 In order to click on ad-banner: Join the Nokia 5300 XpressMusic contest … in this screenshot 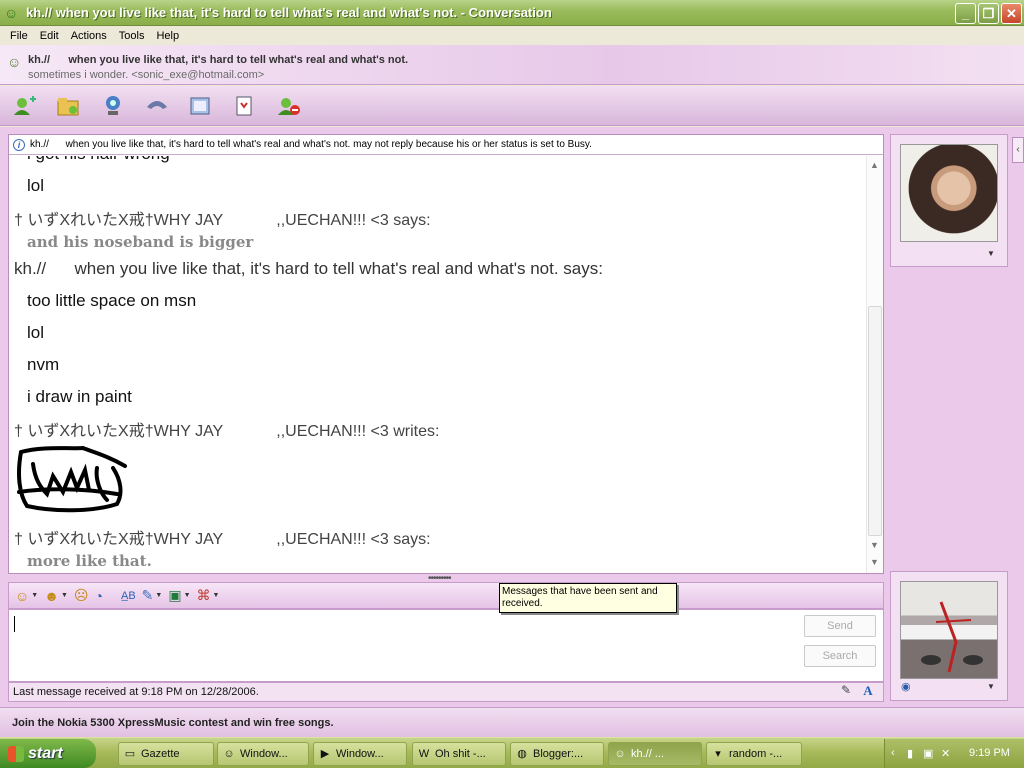, I will do `click(512, 722)`.